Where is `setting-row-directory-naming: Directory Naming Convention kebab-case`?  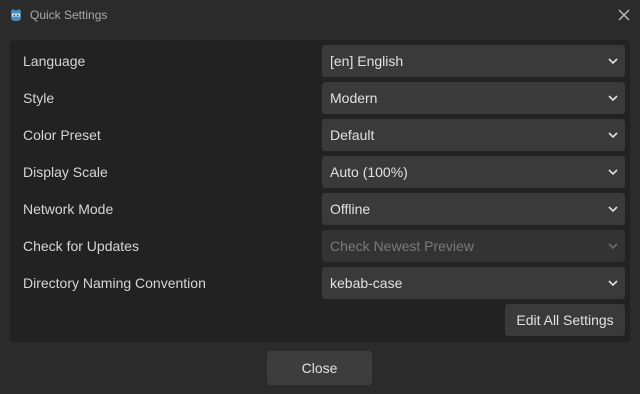 setting-row-directory-naming: Directory Naming Convention kebab-case is located at coordinates (320, 283).